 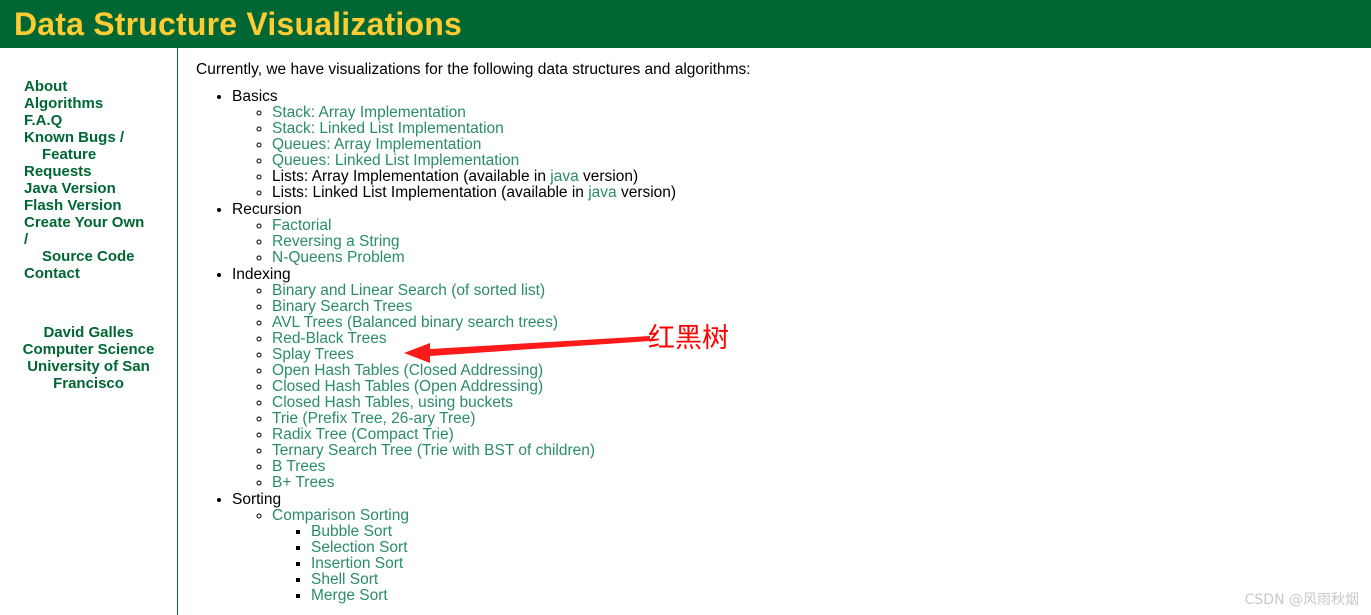 I want to click on sidebar-item-label: Flash Version, so click(x=73, y=205).